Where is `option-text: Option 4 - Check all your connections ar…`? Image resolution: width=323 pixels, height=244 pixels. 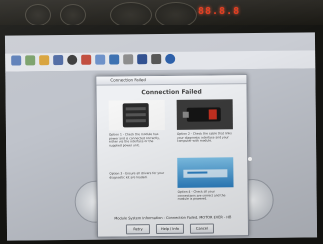
option-text: Option 4 - Check all your connections ar… is located at coordinates (201, 195).